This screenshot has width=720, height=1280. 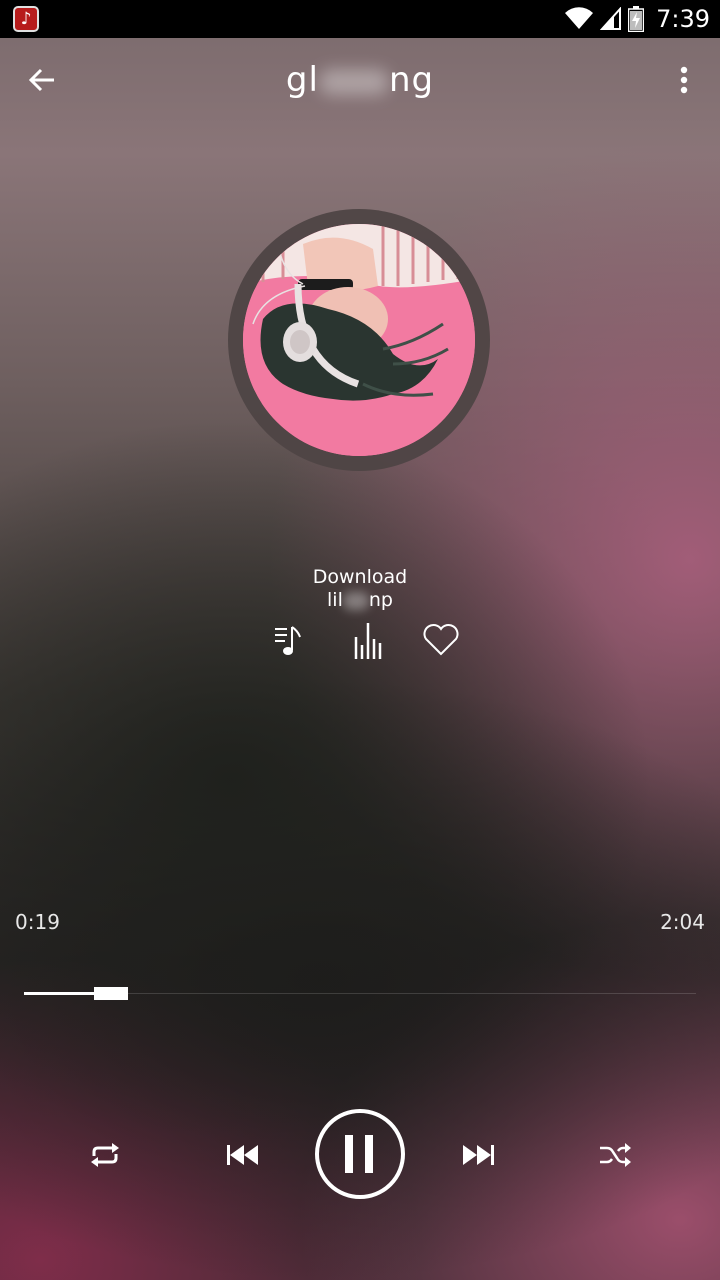 I want to click on repeat-button, so click(x=105, y=1155).